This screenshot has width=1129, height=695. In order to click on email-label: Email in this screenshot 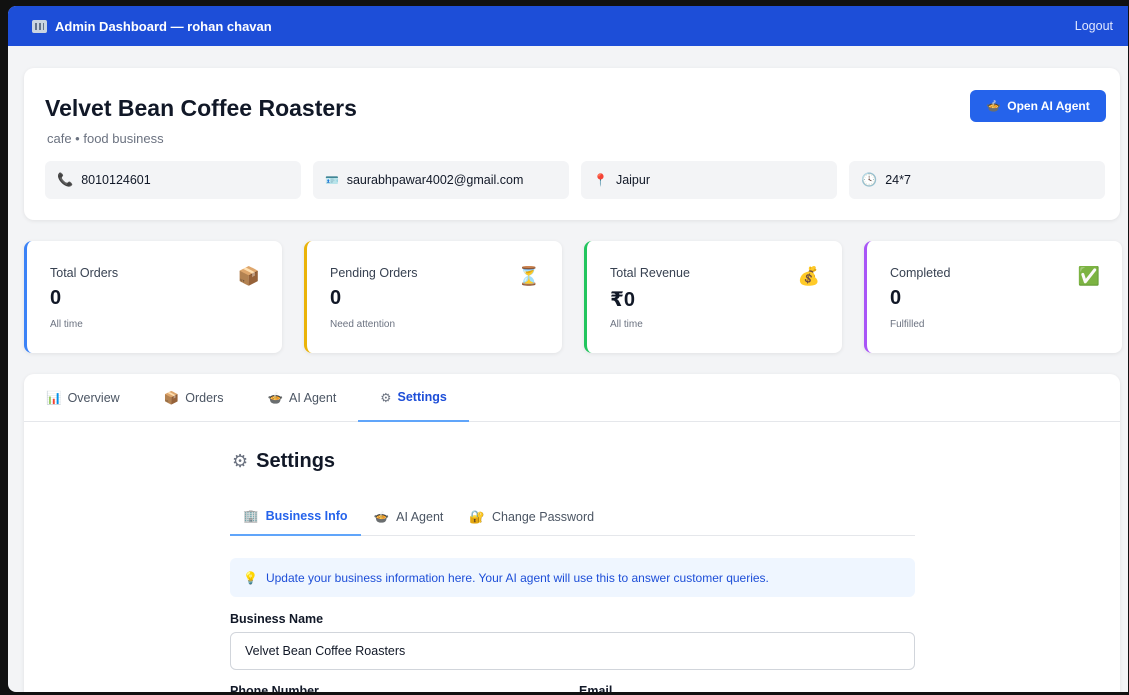, I will do `click(596, 688)`.